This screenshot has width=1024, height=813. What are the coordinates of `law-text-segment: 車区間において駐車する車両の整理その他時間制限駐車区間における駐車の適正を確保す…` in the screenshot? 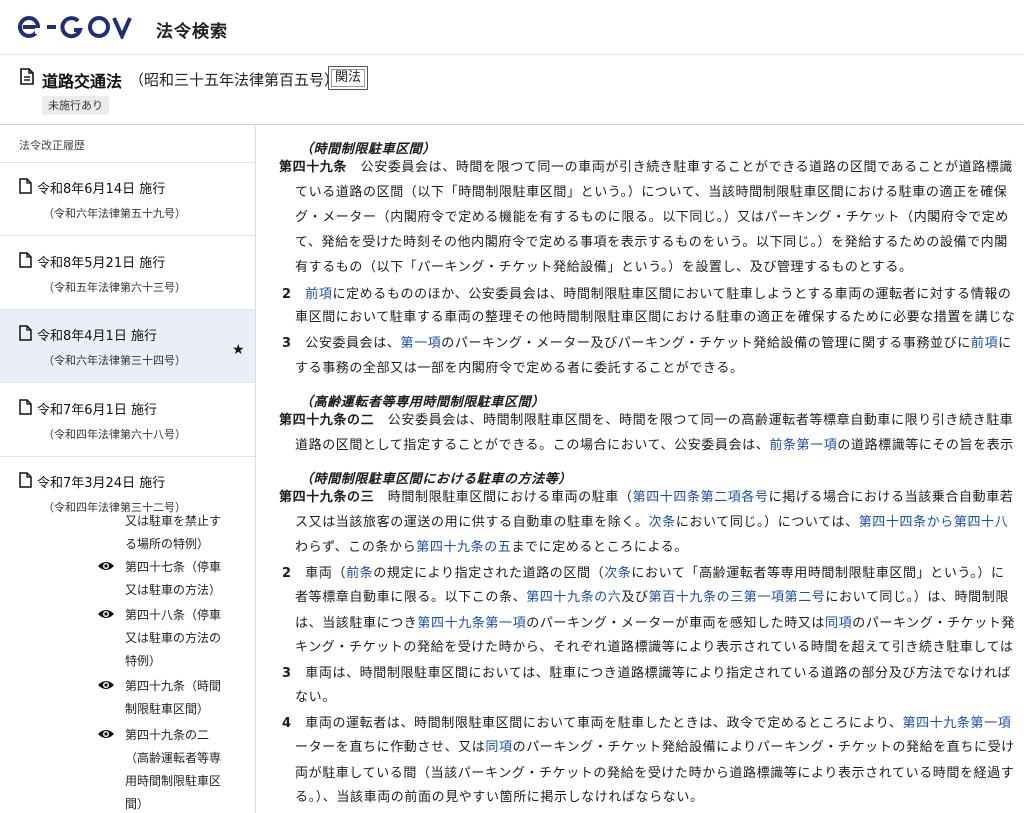 It's located at (655, 317).